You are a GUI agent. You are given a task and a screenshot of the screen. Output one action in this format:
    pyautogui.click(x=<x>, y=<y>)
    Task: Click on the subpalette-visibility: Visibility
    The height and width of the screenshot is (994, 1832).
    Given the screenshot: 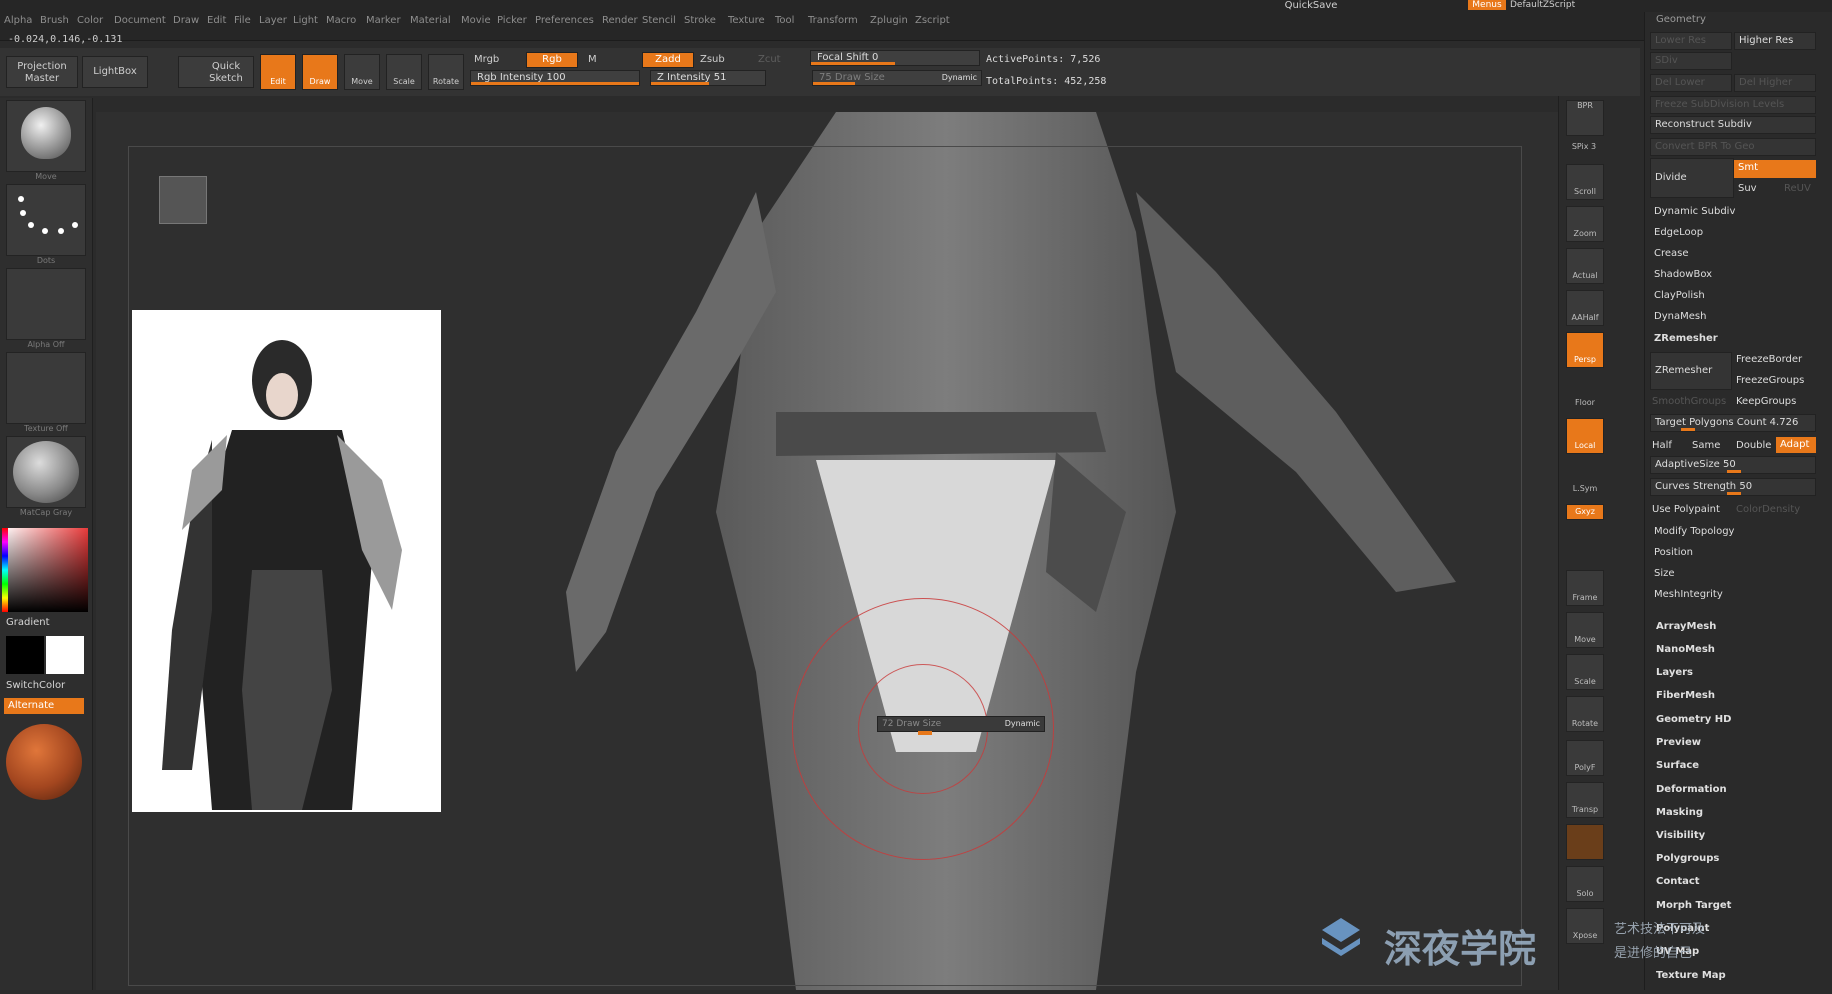 What is the action you would take?
    pyautogui.click(x=1680, y=835)
    